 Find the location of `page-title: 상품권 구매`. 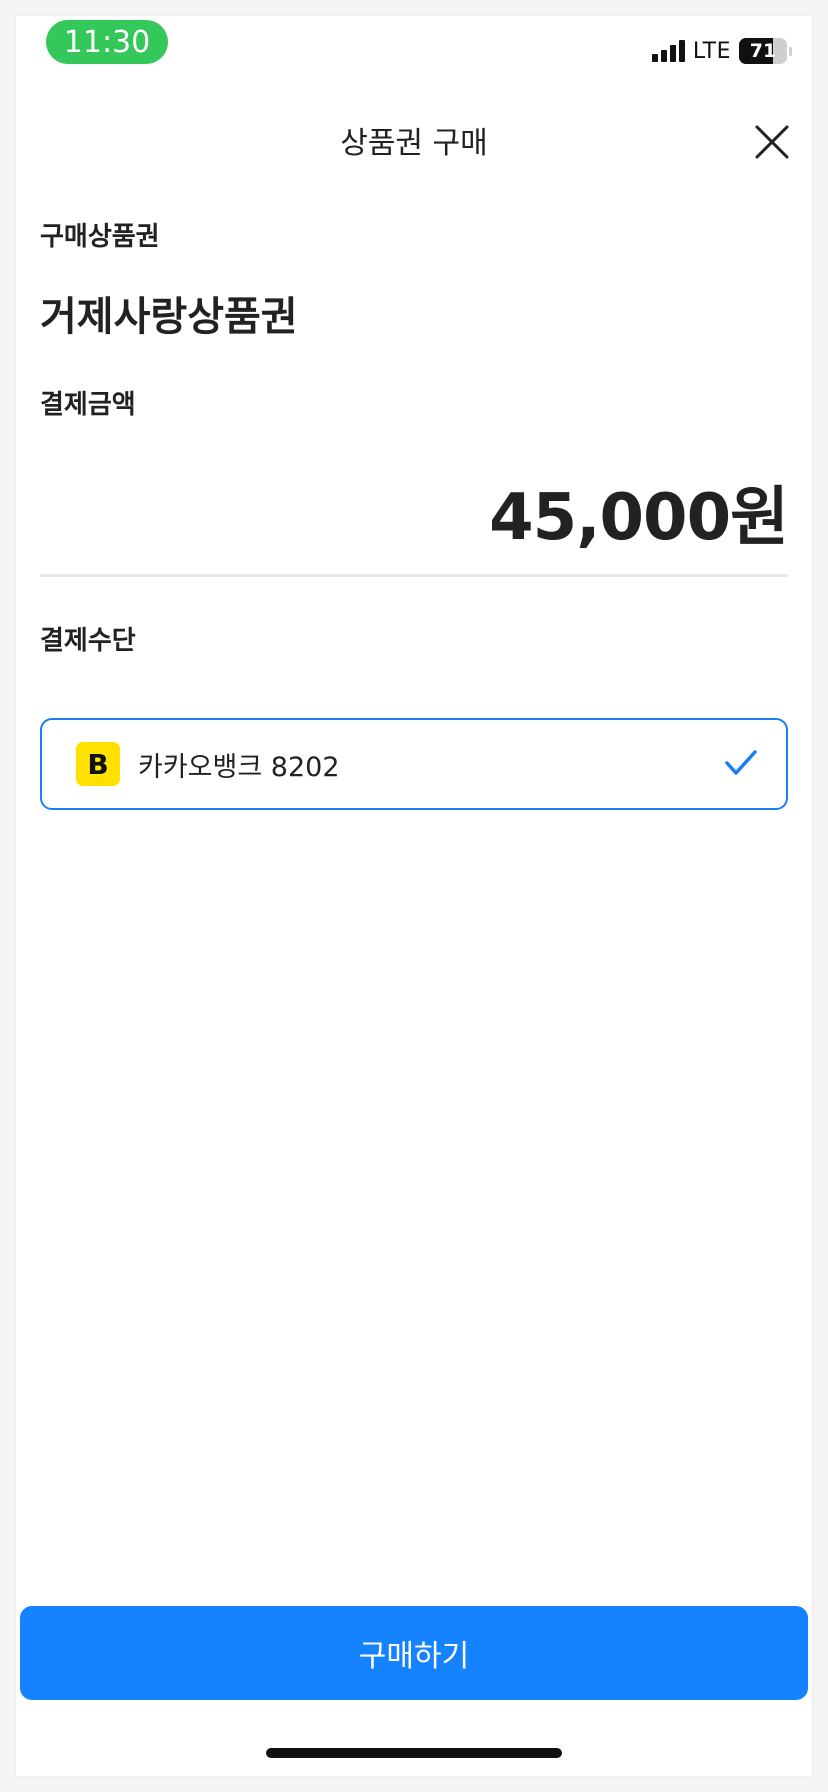

page-title: 상품권 구매 is located at coordinates (414, 143).